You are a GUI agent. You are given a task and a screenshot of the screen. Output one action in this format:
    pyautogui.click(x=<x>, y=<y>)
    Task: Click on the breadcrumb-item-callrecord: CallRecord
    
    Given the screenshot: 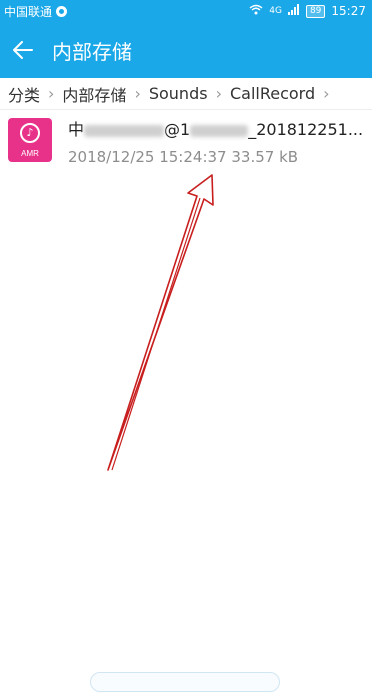 What is the action you would take?
    pyautogui.click(x=272, y=93)
    